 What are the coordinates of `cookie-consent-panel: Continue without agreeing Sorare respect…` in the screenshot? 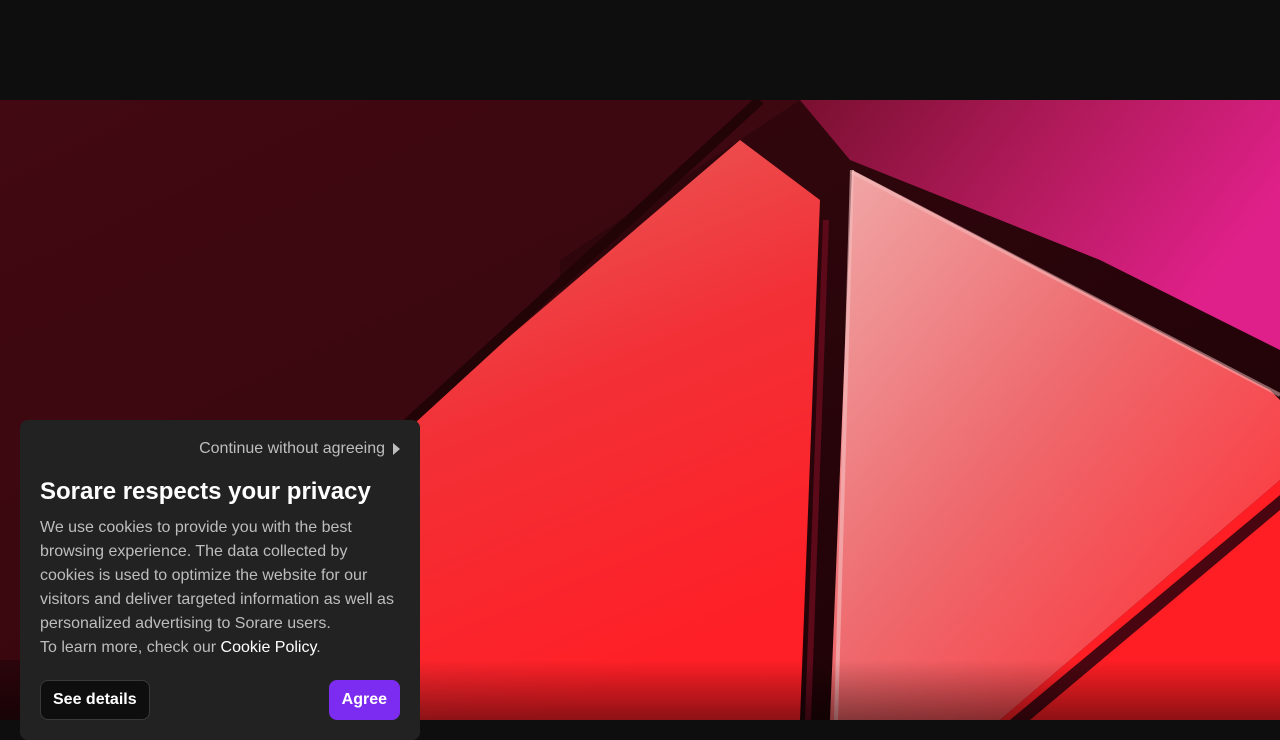 It's located at (220, 580).